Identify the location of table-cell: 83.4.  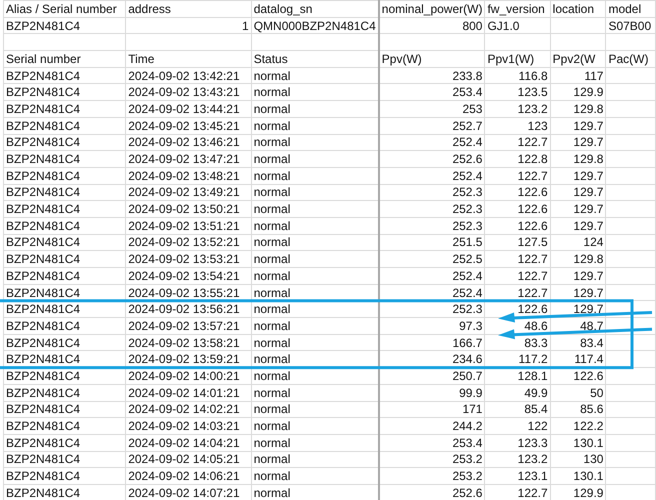
(578, 342).